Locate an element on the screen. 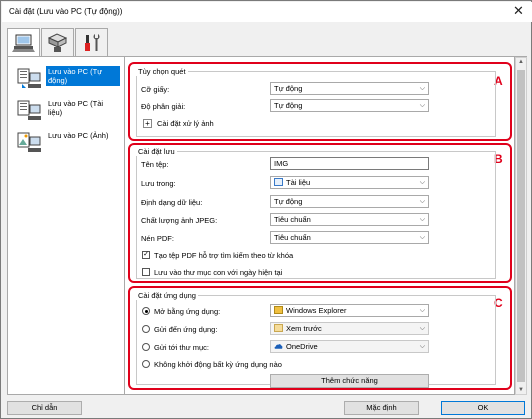 This screenshot has height=419, width=532. scan-options-title: Tùy chọn quét is located at coordinates (162, 71).